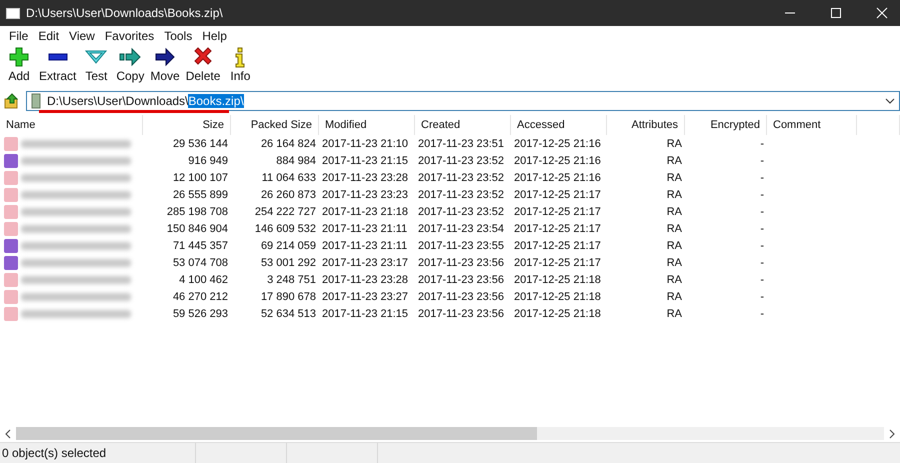 This screenshot has height=463, width=900. I want to click on table-cell-text: 254 222 727, so click(285, 212).